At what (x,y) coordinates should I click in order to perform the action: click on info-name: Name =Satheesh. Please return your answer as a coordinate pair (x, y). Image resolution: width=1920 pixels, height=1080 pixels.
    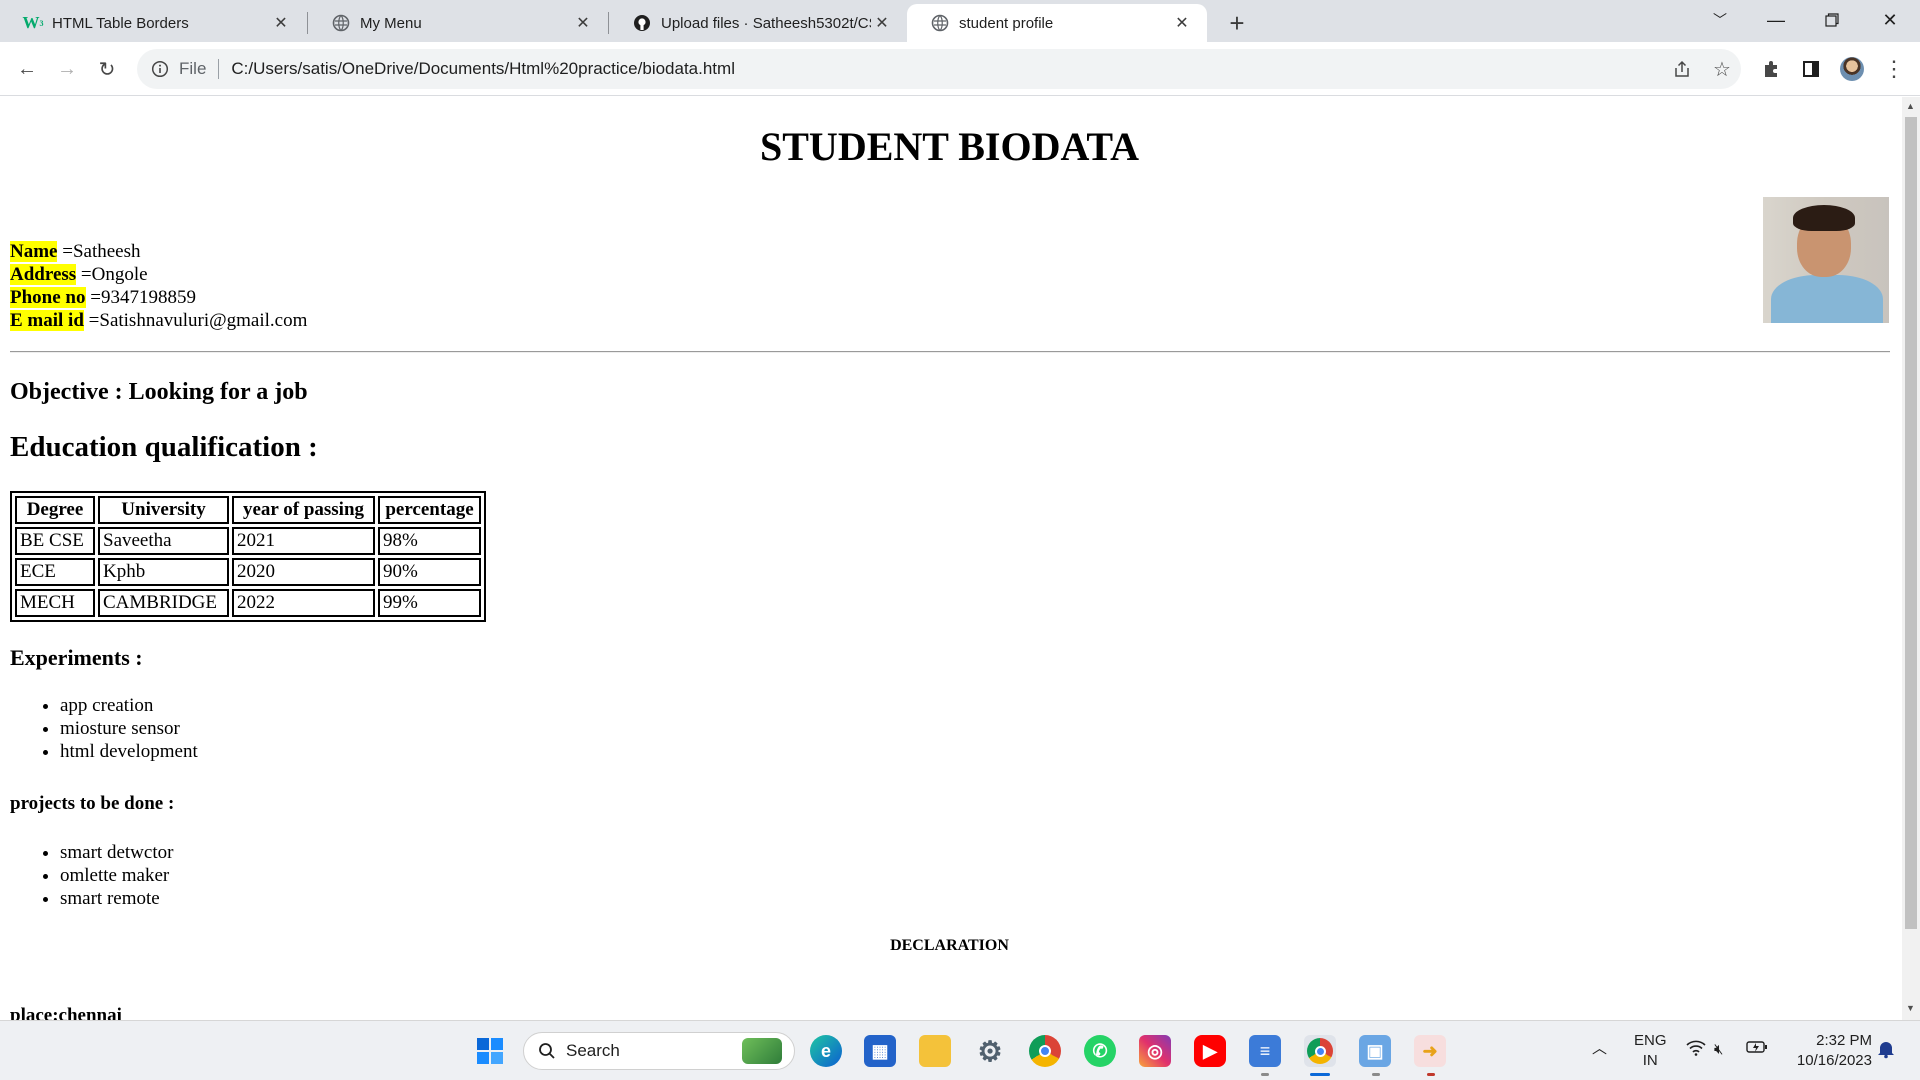
    Looking at the image, I should click on (75, 251).